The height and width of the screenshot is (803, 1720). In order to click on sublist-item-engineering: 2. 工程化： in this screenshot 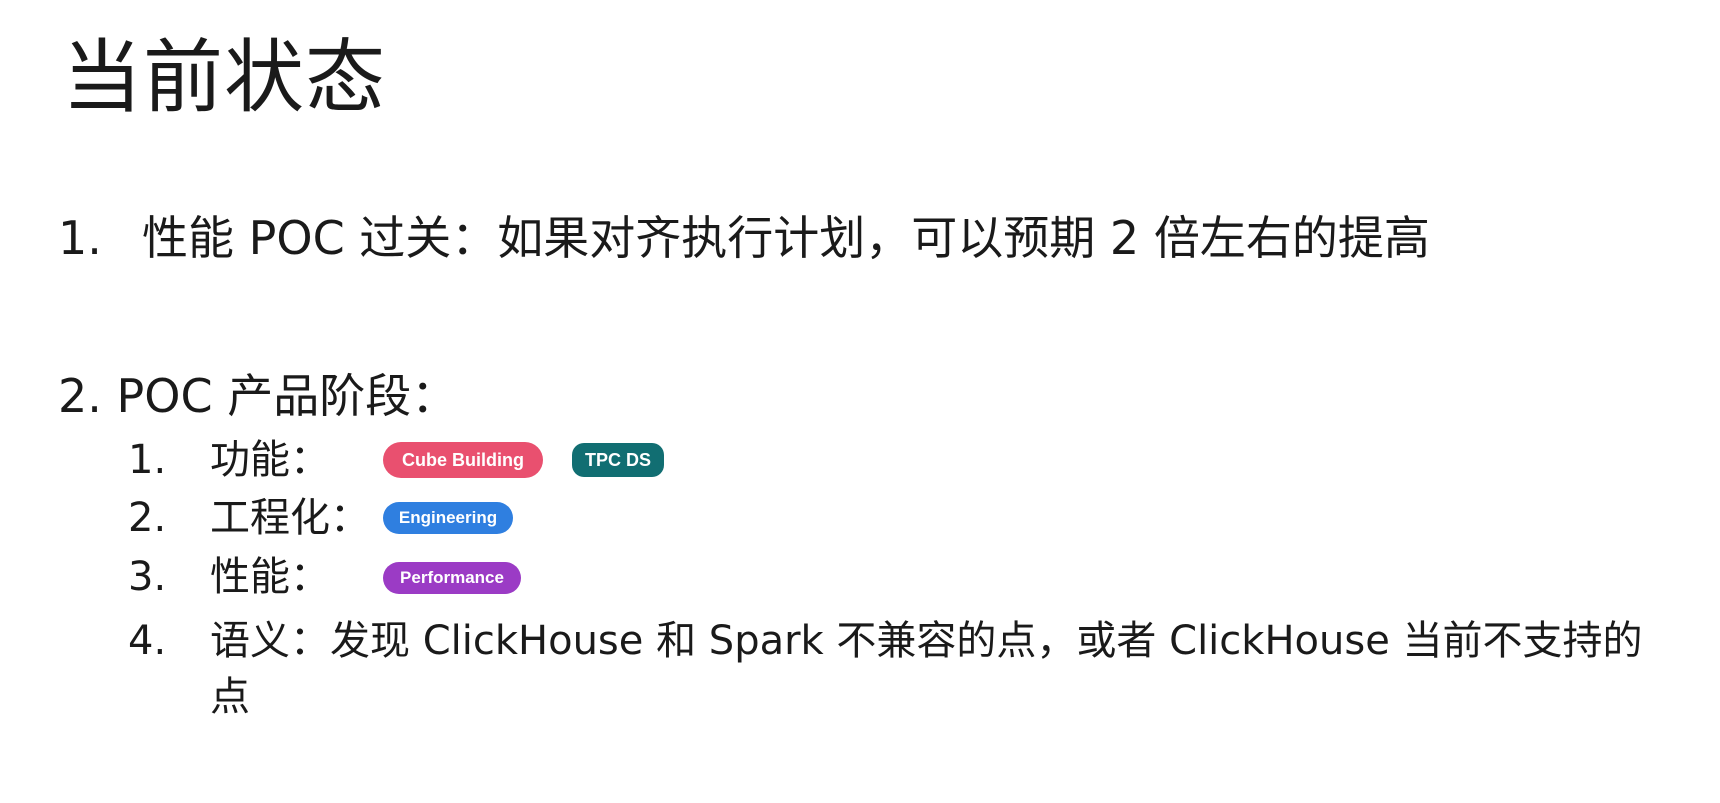, I will do `click(249, 518)`.